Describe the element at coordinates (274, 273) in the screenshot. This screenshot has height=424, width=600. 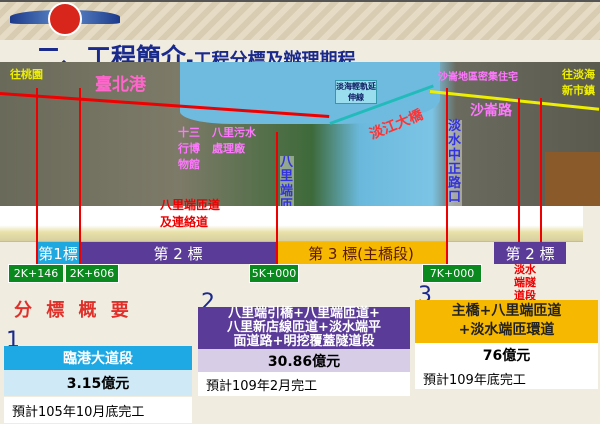
I see `station-tag: 5K+000` at that location.